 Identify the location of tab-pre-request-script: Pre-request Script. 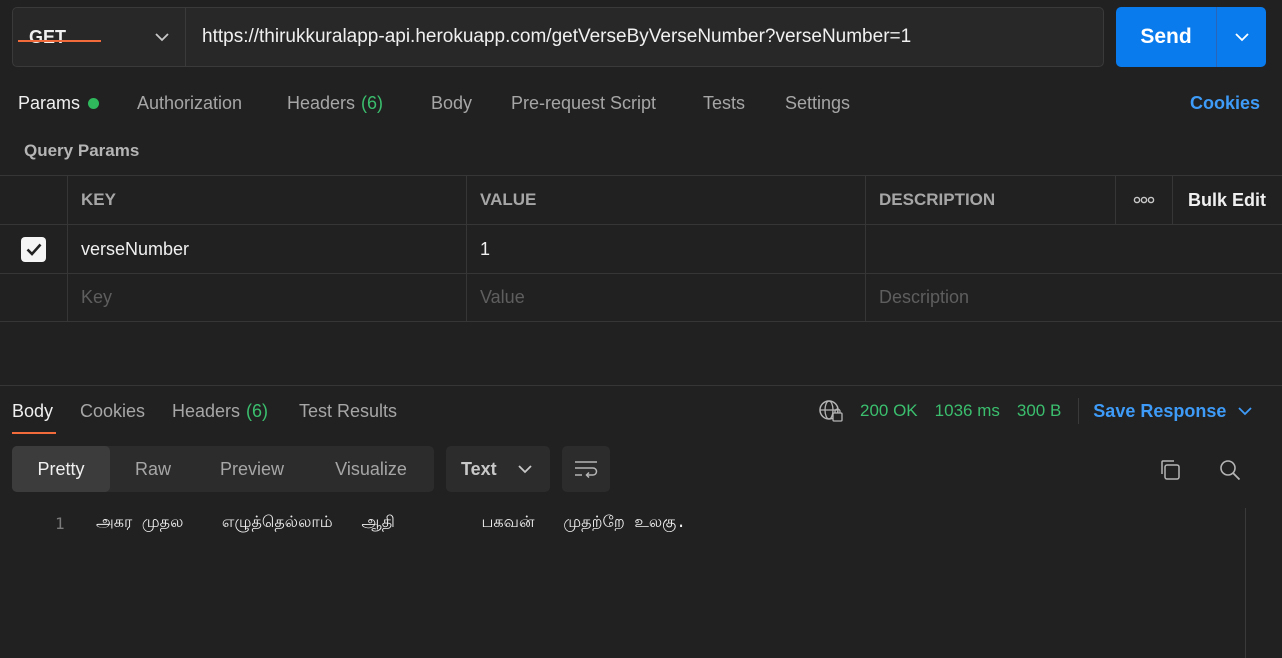
(583, 104).